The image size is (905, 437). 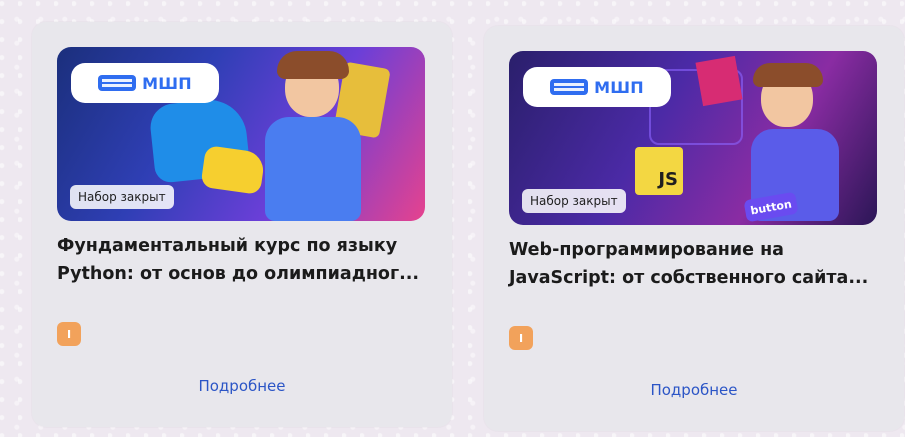 What do you see at coordinates (313, 169) in the screenshot?
I see `character-illustration` at bounding box center [313, 169].